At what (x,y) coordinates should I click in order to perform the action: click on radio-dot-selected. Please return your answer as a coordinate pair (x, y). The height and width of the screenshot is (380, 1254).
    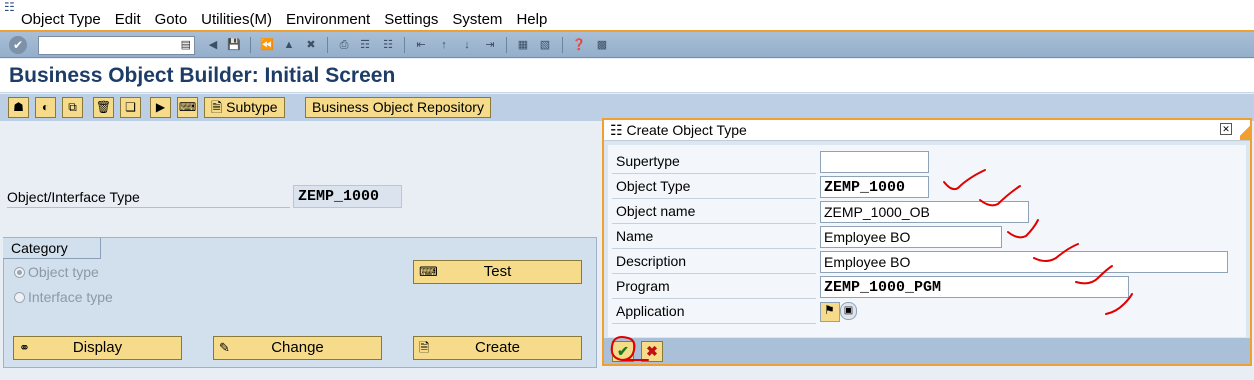
    Looking at the image, I should click on (19, 272).